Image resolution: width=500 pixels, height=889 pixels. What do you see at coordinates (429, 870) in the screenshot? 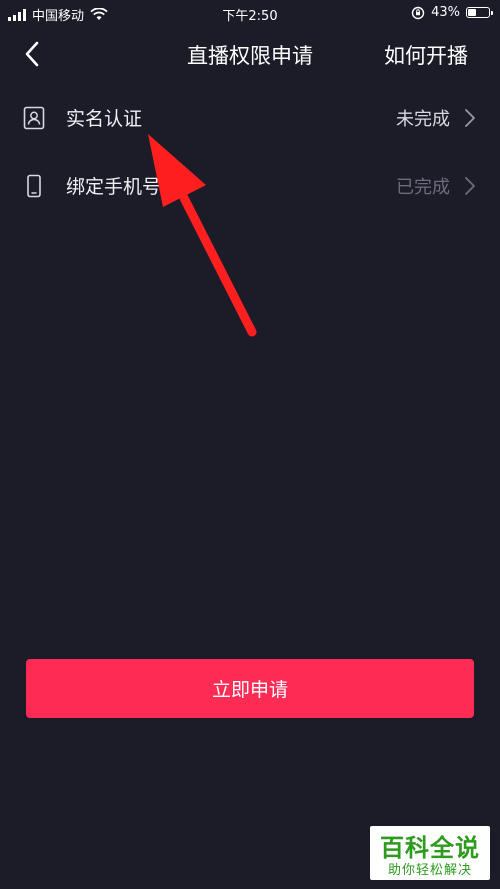
I see `watermark-subtitle: 助你轻松解决` at bounding box center [429, 870].